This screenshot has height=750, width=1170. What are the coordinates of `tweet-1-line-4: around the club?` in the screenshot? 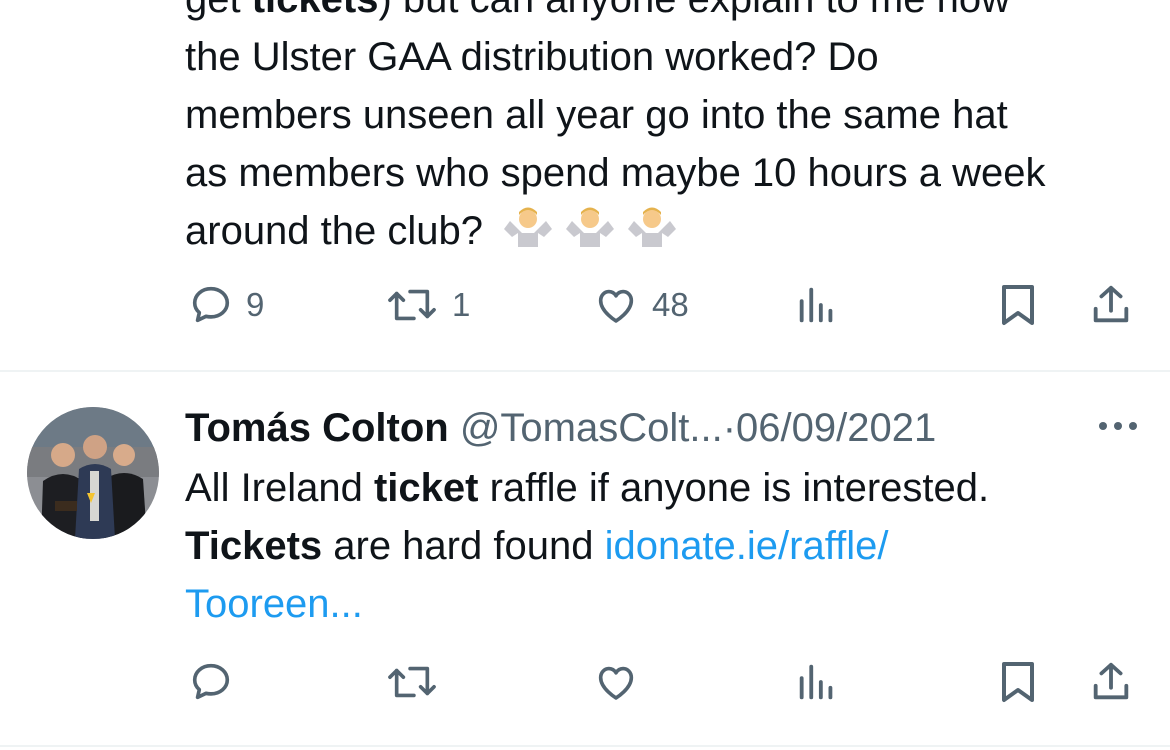 It's located at (675, 231).